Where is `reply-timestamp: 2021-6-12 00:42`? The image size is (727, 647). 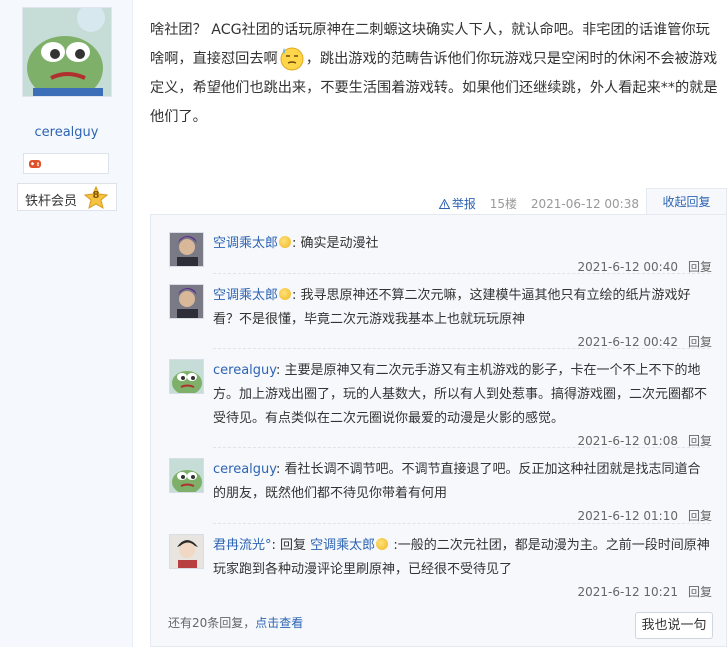 reply-timestamp: 2021-6-12 00:42 is located at coordinates (627, 342).